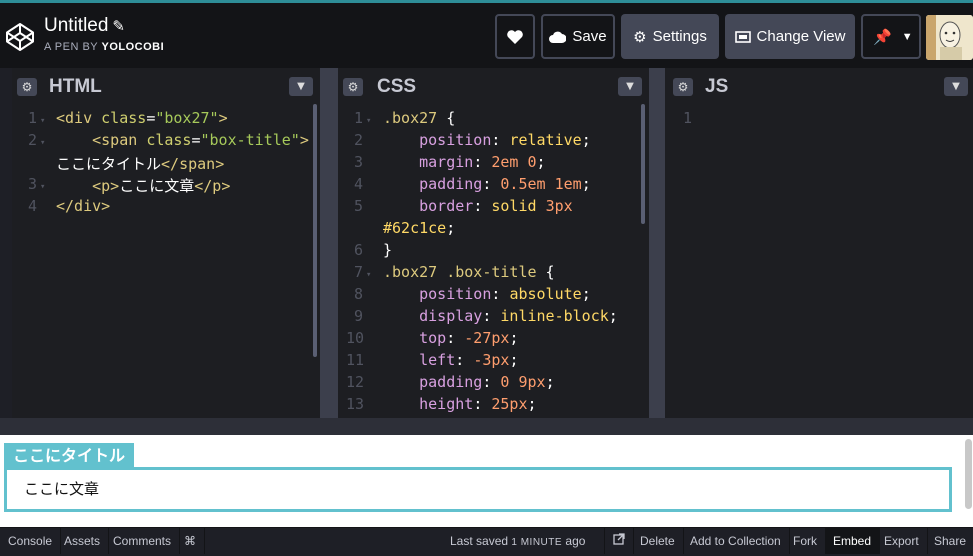 The height and width of the screenshot is (556, 973). Describe the element at coordinates (487, 294) in the screenshot. I see `code-line: position: absolute;` at that location.